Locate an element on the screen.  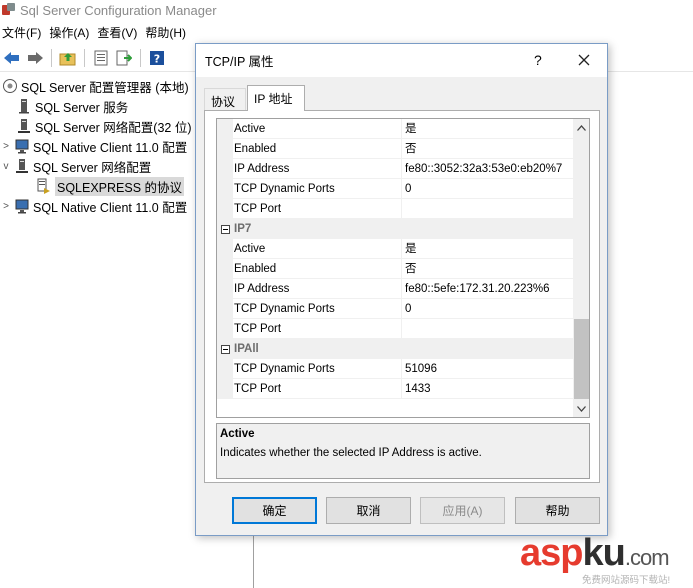
property-value: fe80::5efe:172.31.20.223%6 is located at coordinates (487, 289).